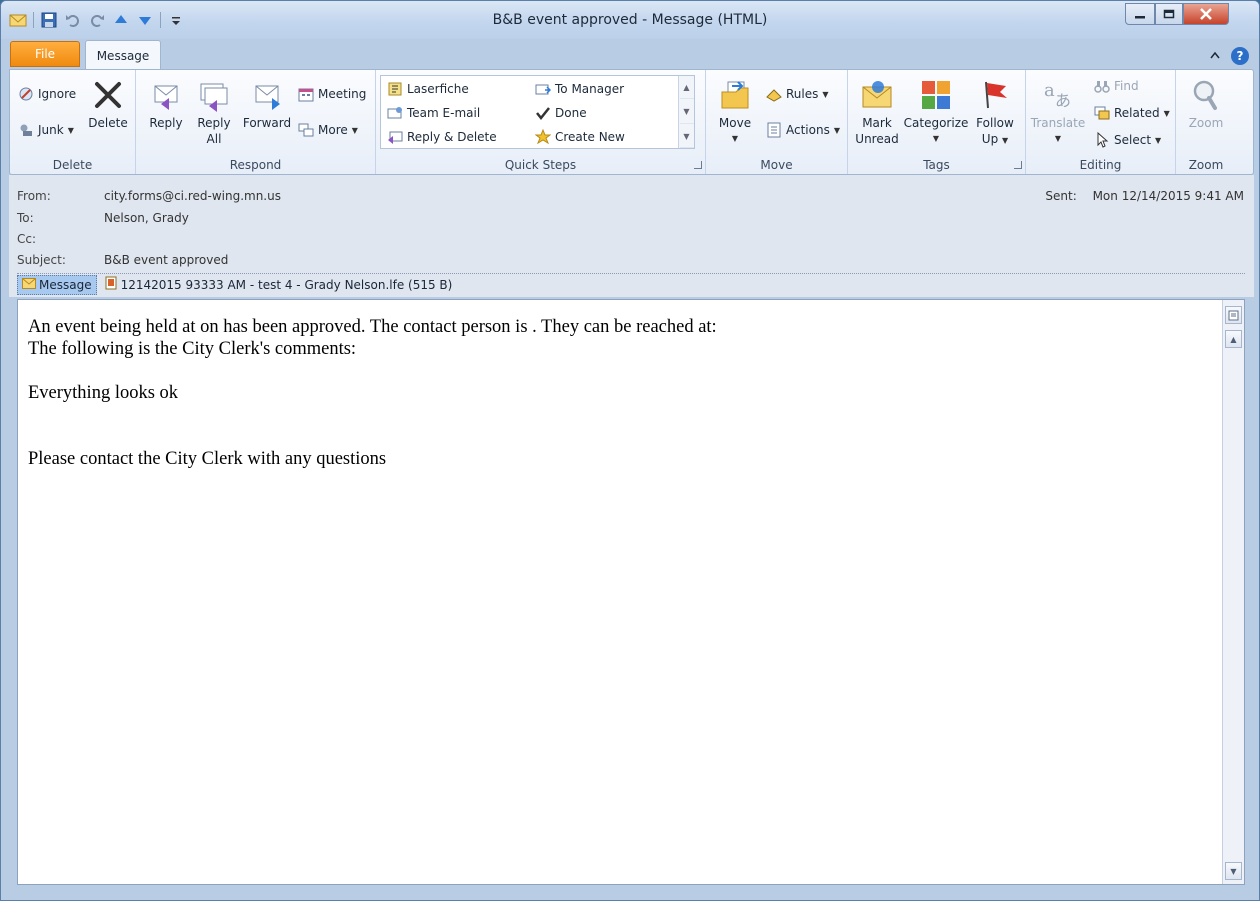 The image size is (1260, 901). I want to click on title-bar: B&B event approved - Message (HTML), so click(630, 20).